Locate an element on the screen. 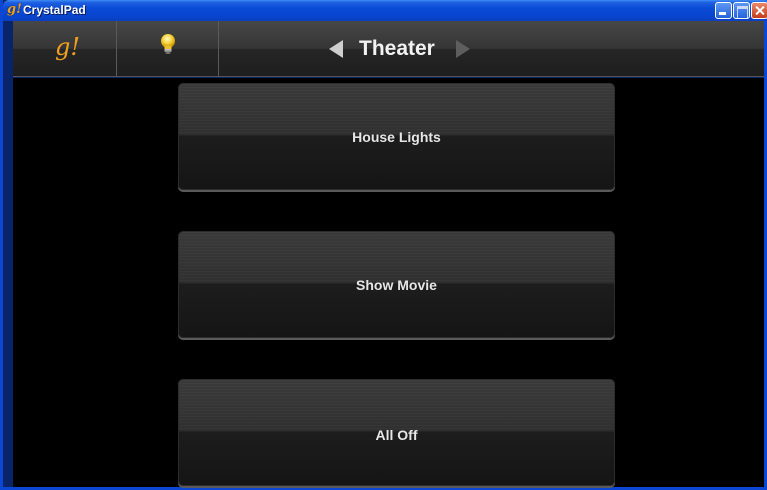  show-movie-button: Show Movie is located at coordinates (396, 284).